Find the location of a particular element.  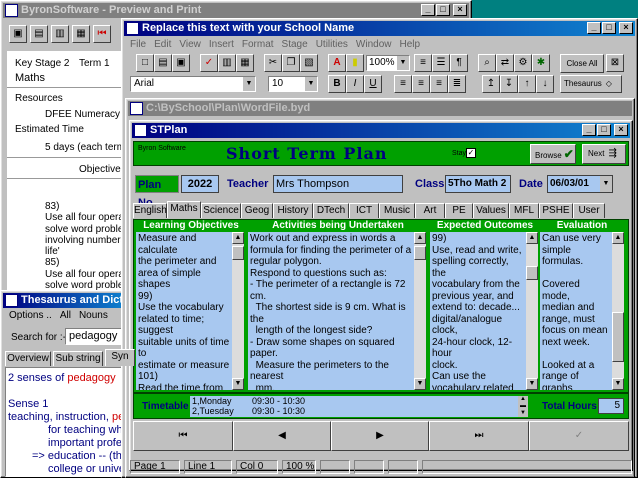

date-field: 06/03/01 ▼ is located at coordinates (580, 184).